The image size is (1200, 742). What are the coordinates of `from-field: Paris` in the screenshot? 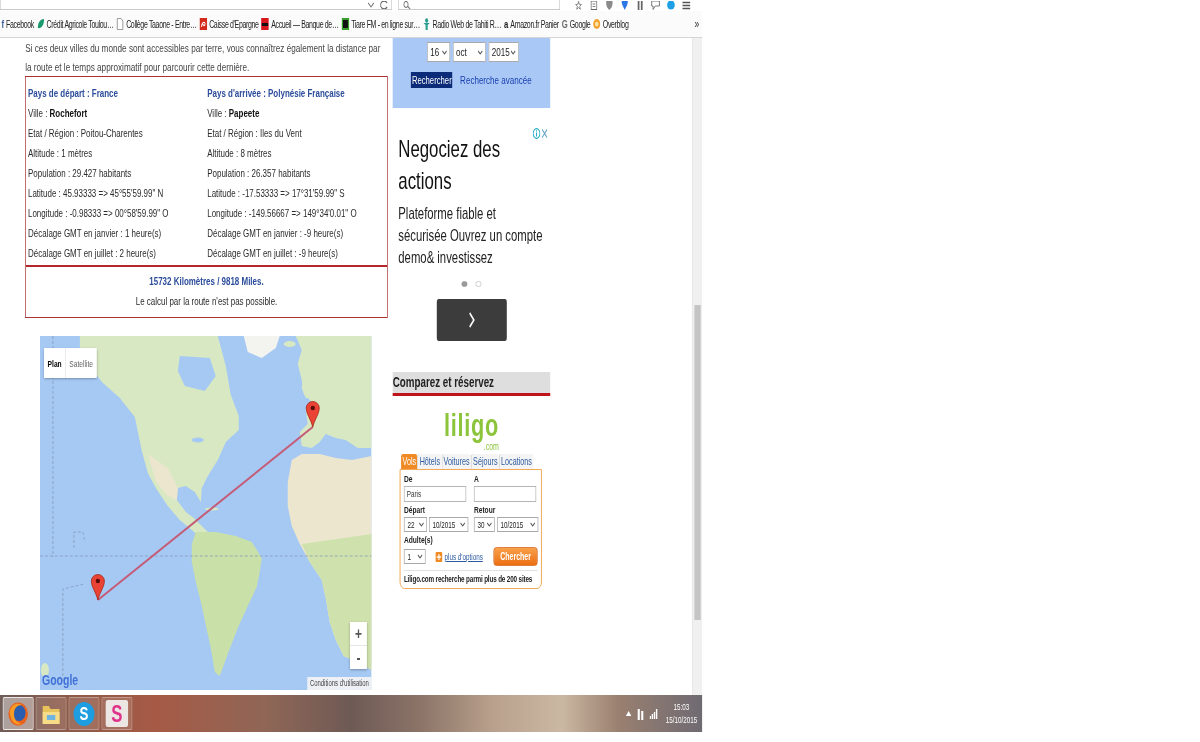 It's located at (435, 494).